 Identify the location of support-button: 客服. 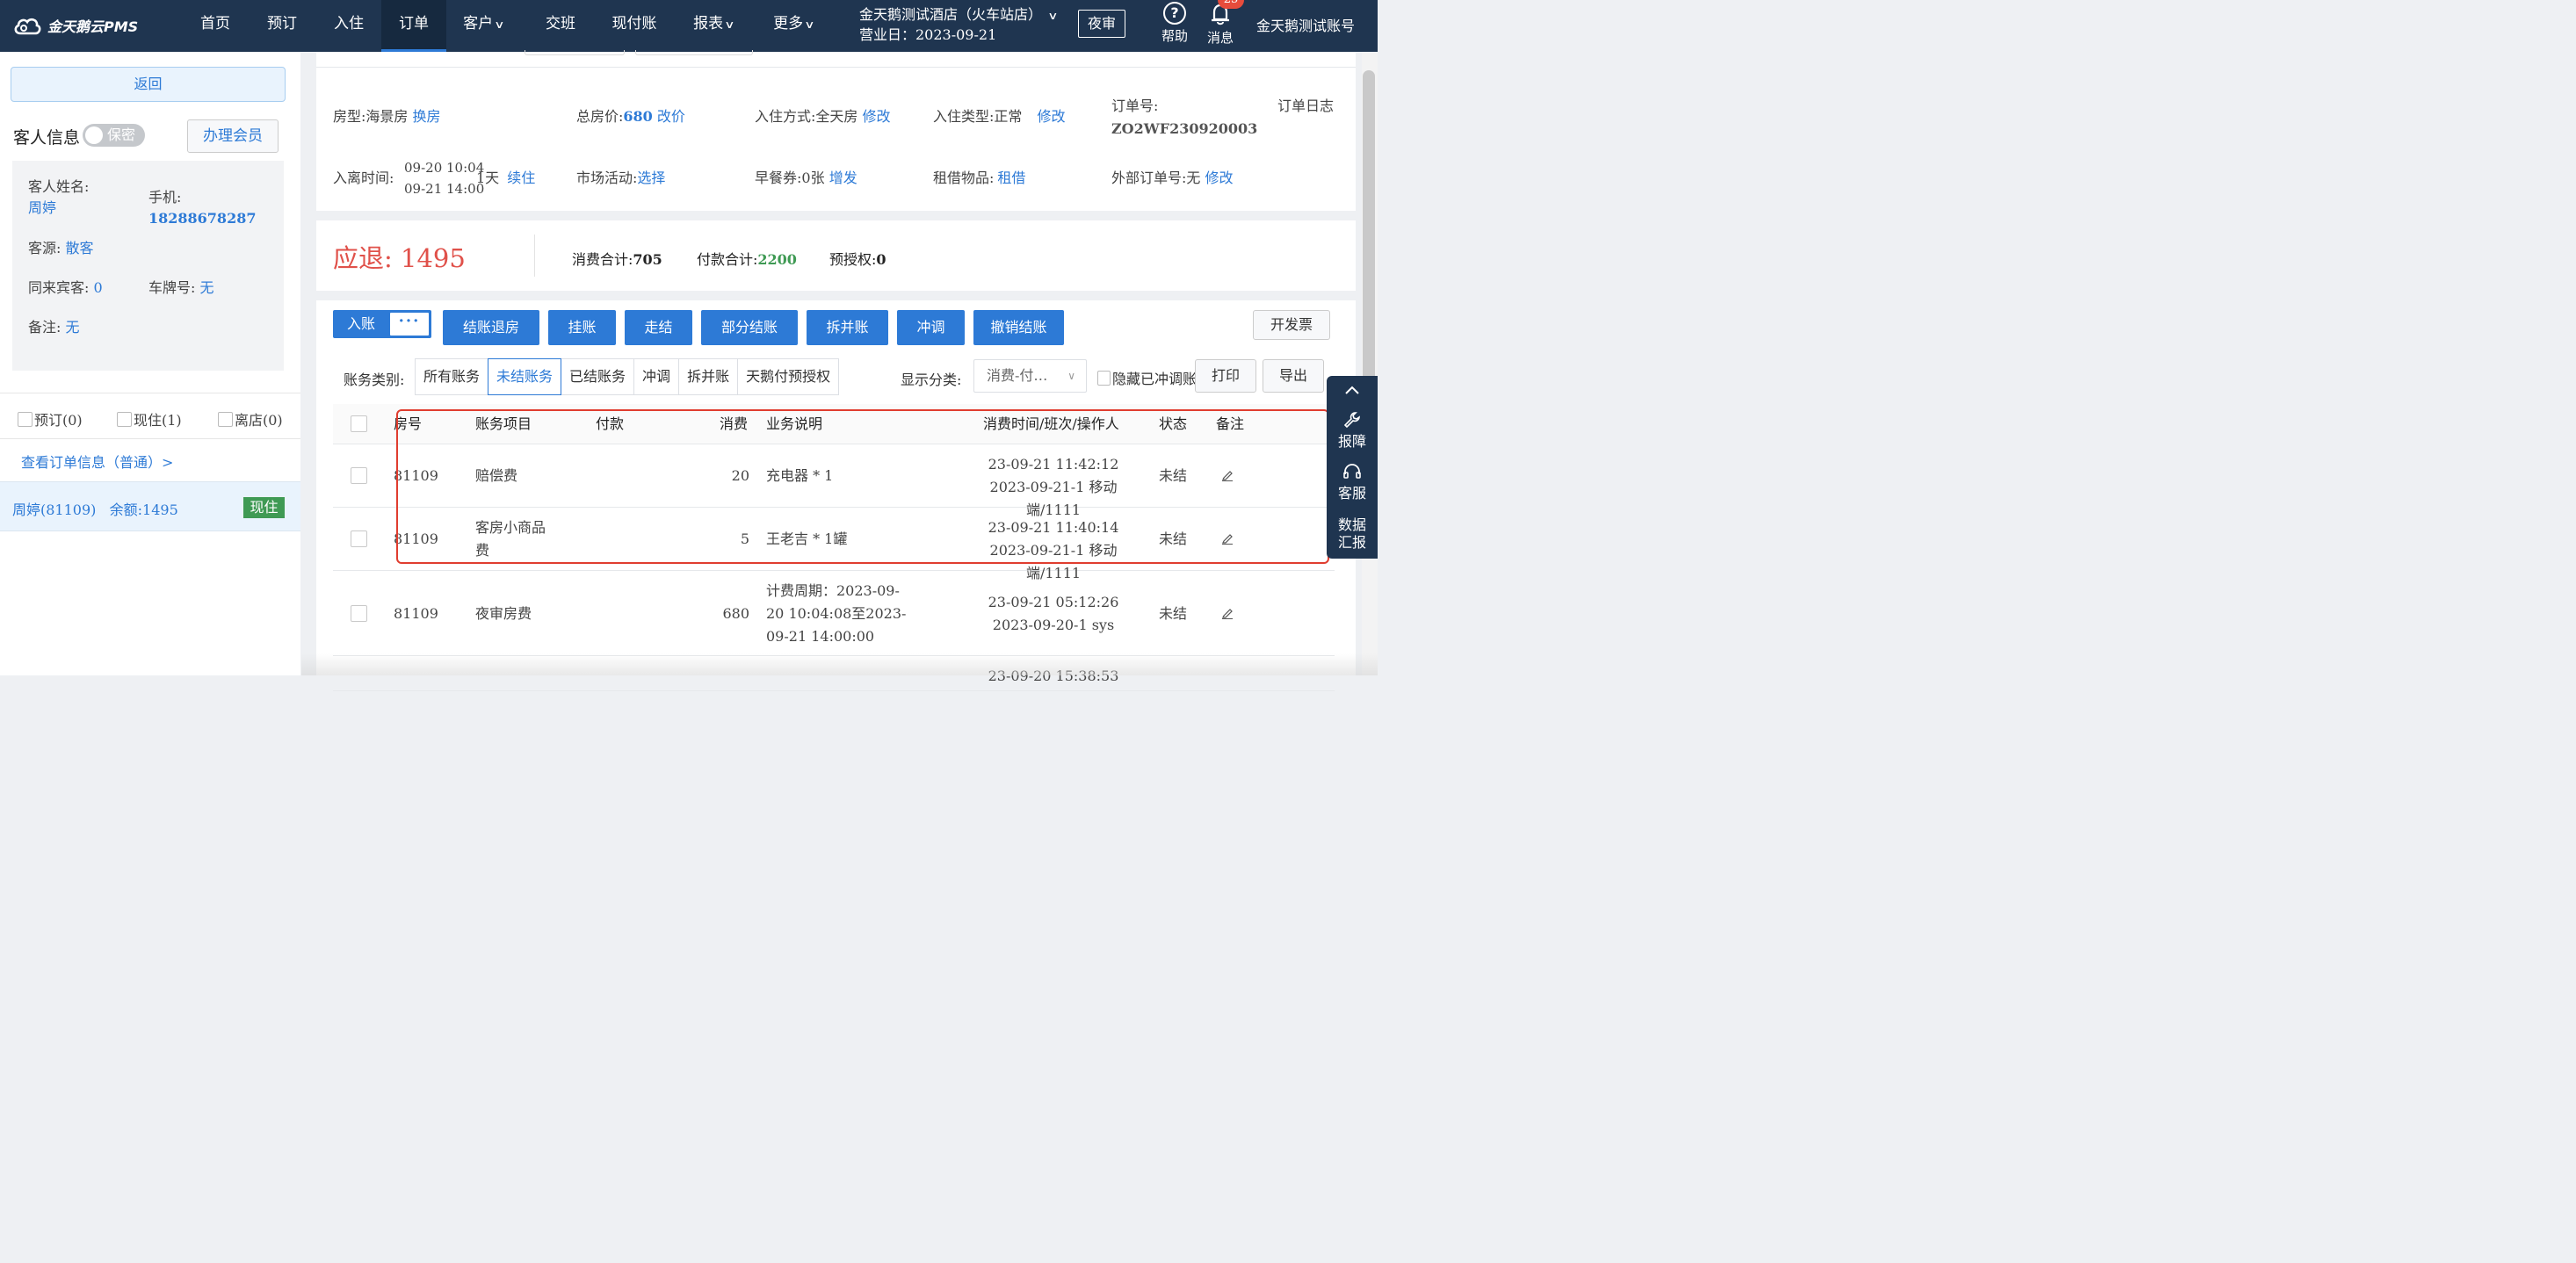
(1352, 482).